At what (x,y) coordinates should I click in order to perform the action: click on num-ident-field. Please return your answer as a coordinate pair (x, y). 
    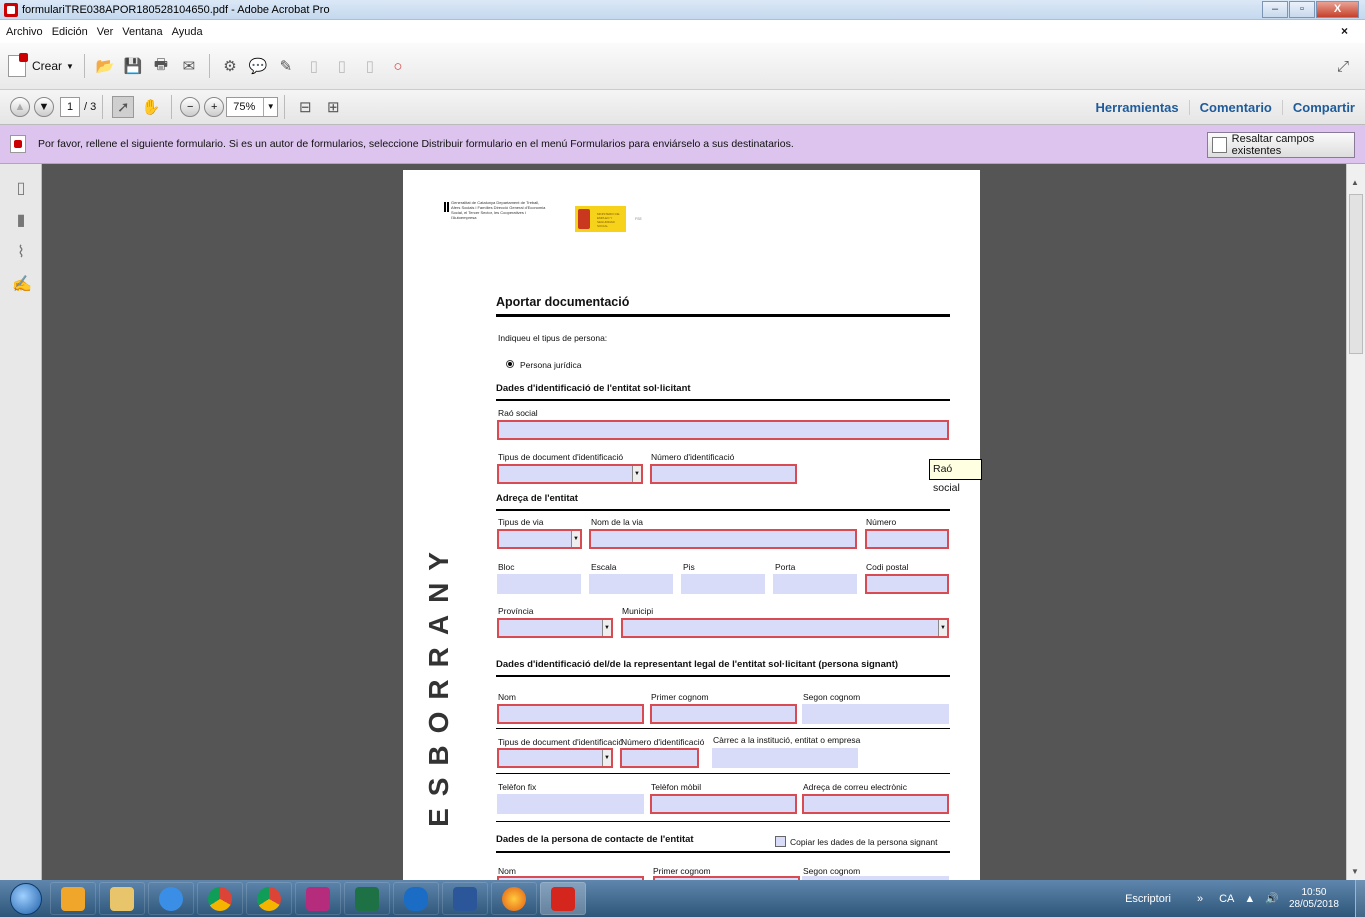
    Looking at the image, I should click on (723, 474).